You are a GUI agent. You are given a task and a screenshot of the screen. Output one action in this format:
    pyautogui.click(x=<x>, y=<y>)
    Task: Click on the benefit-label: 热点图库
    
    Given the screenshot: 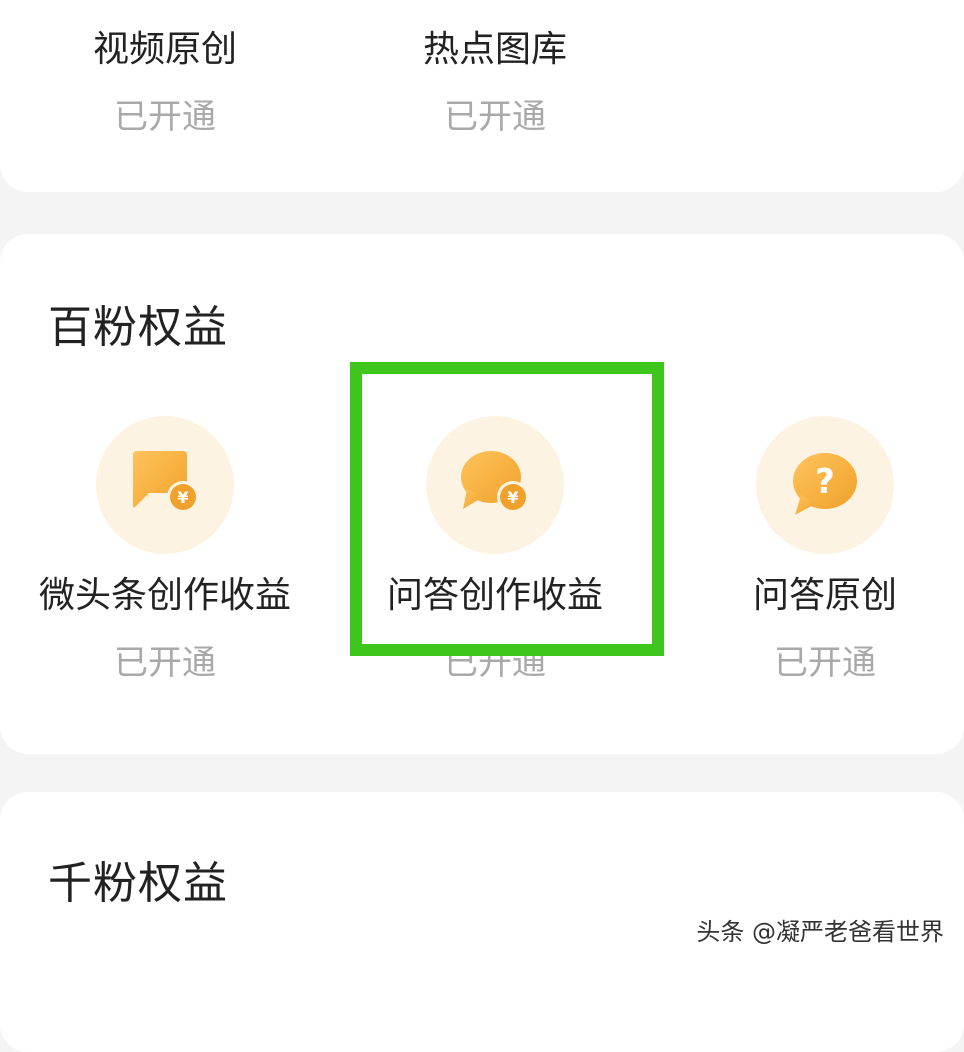 What is the action you would take?
    pyautogui.click(x=494, y=49)
    